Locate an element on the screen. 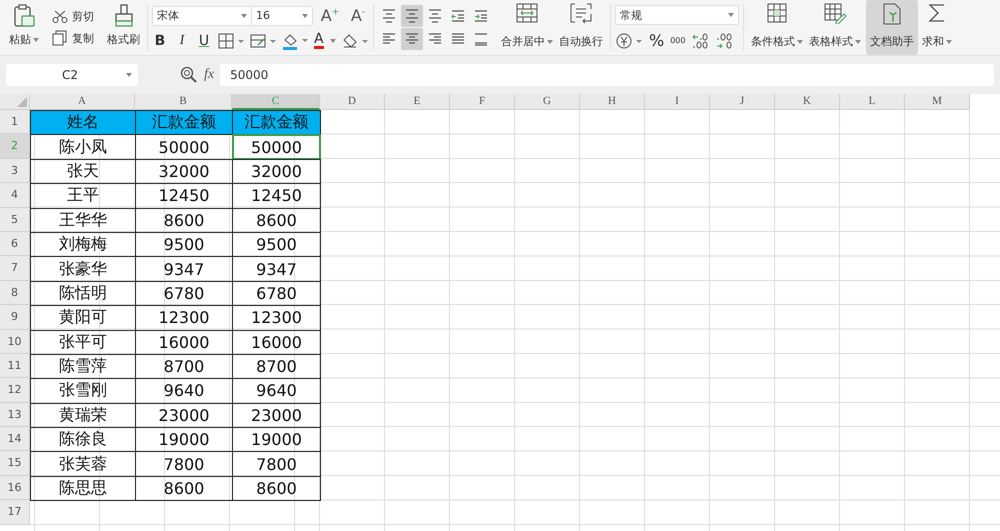  column-header: G is located at coordinates (547, 102).